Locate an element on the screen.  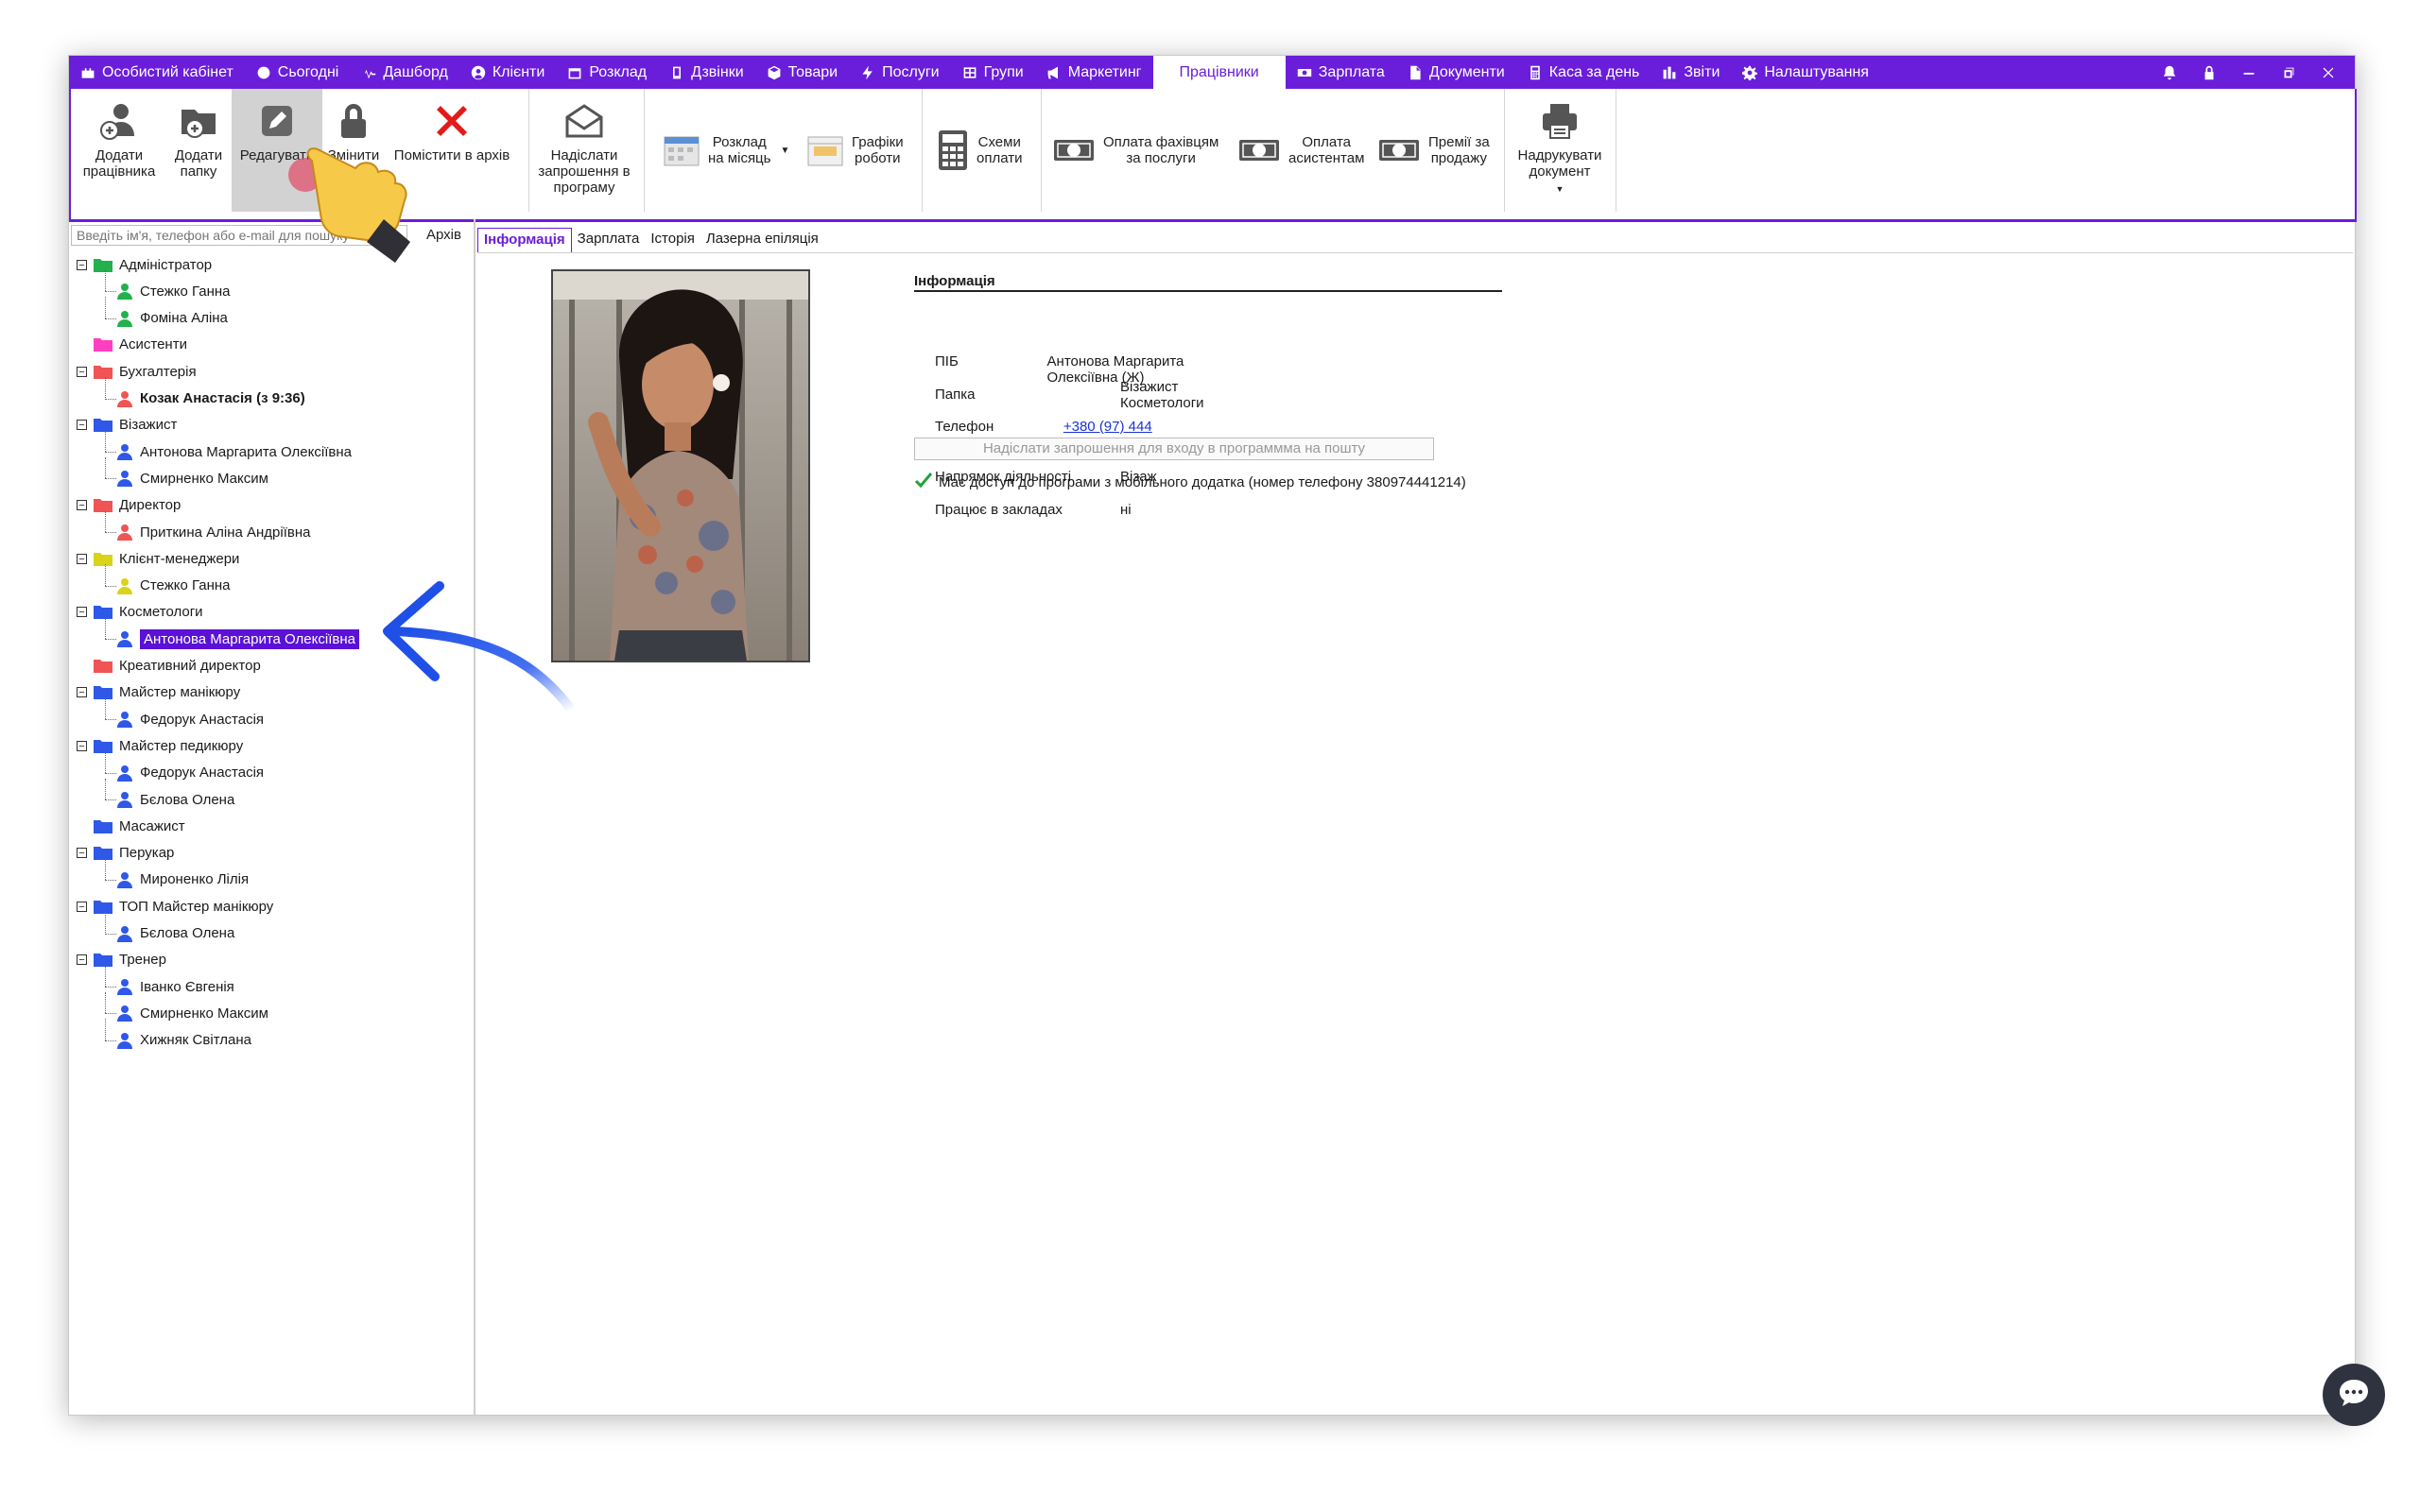
nav-item-7: Послуги is located at coordinates (900, 72).